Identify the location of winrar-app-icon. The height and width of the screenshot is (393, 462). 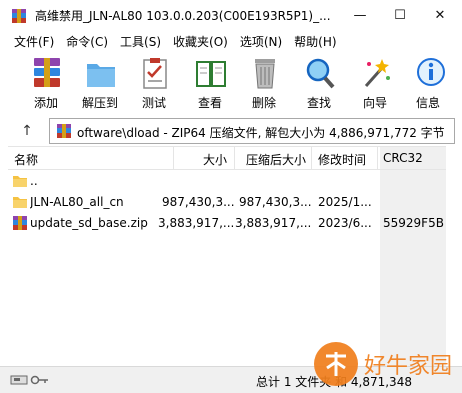
(19, 16).